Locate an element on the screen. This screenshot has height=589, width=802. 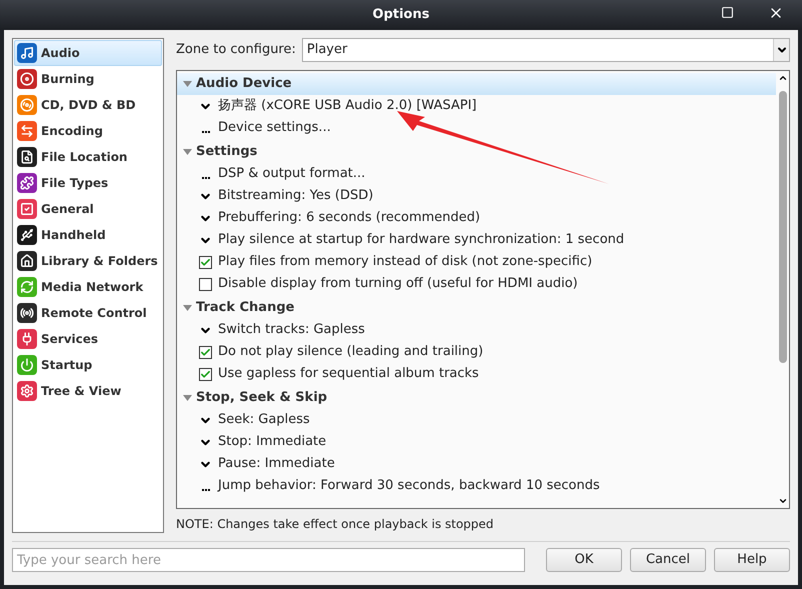
setting-label: Play files from memory instead of disk (not zone-specific) is located at coordinates (405, 262).